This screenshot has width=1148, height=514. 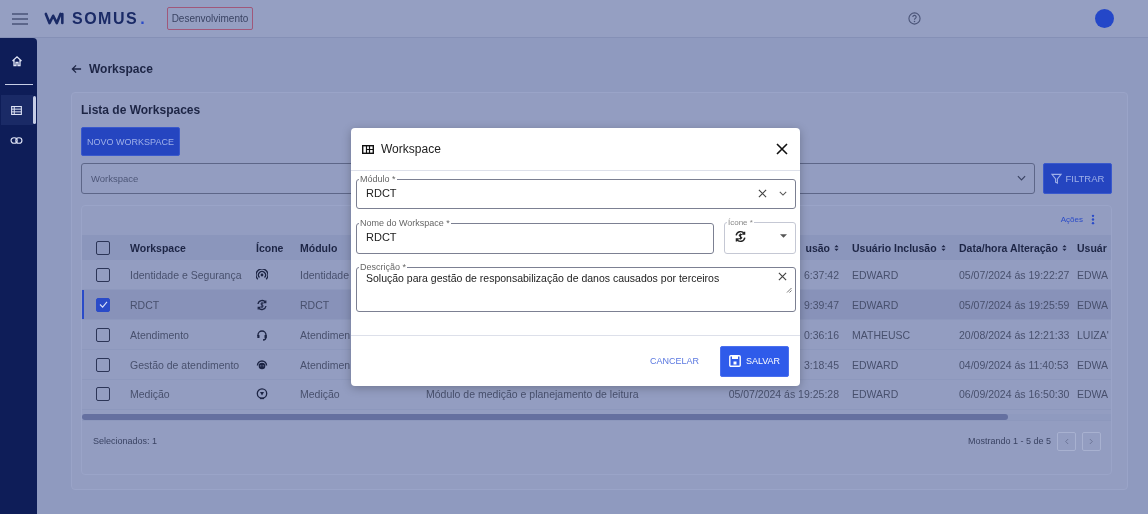 I want to click on logo-text: SOMUS, so click(x=105, y=18).